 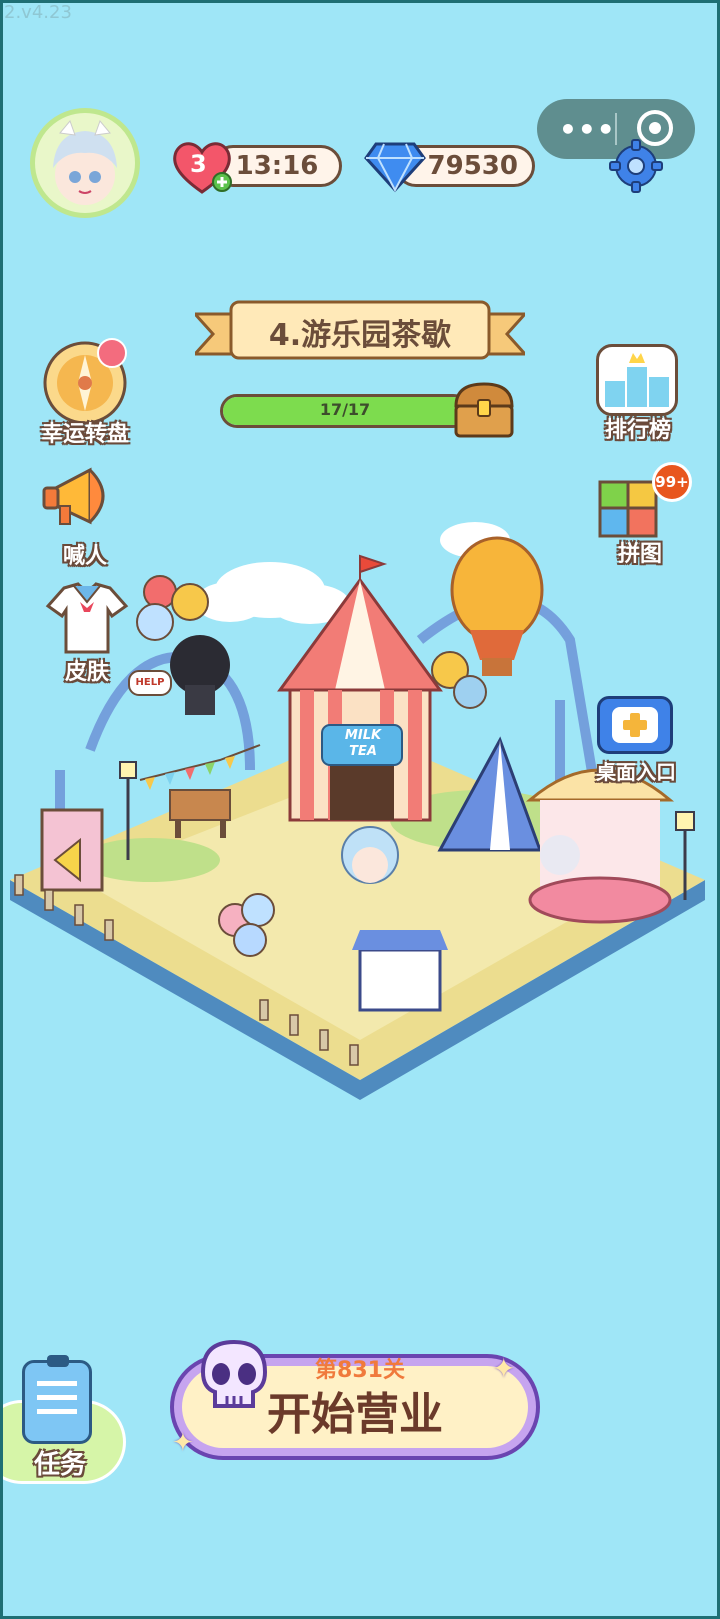 I want to click on podium-icon, so click(x=637, y=380).